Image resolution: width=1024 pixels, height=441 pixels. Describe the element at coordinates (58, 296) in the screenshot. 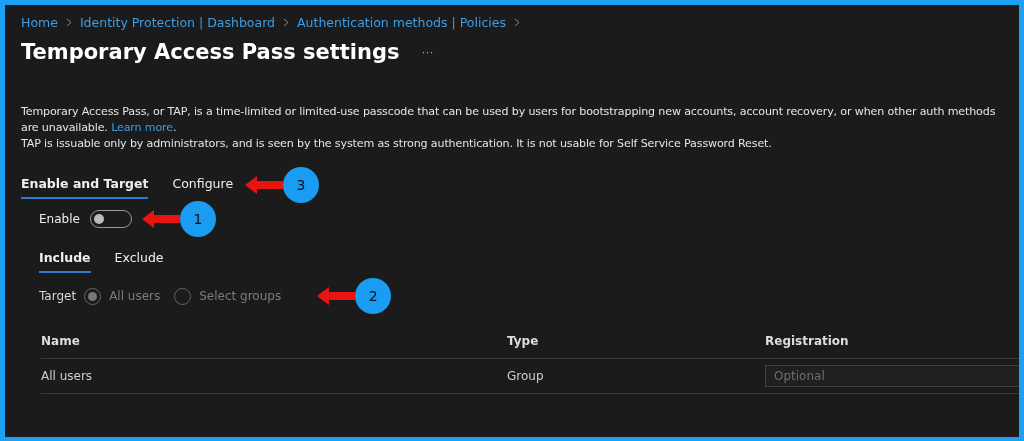

I see `target-label: Target` at that location.